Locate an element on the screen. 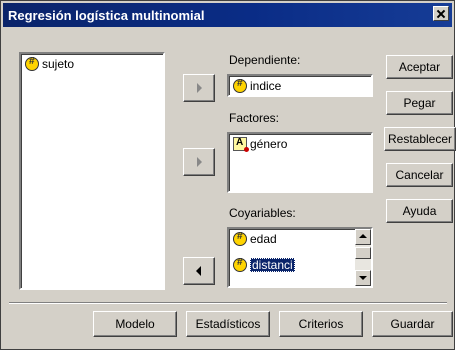  move-to-covariates-button is located at coordinates (199, 271).